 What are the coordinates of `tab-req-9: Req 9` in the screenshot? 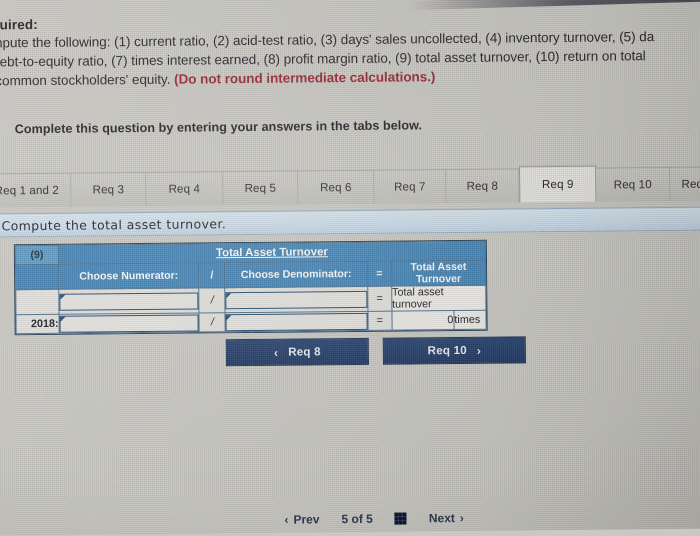 It's located at (558, 184).